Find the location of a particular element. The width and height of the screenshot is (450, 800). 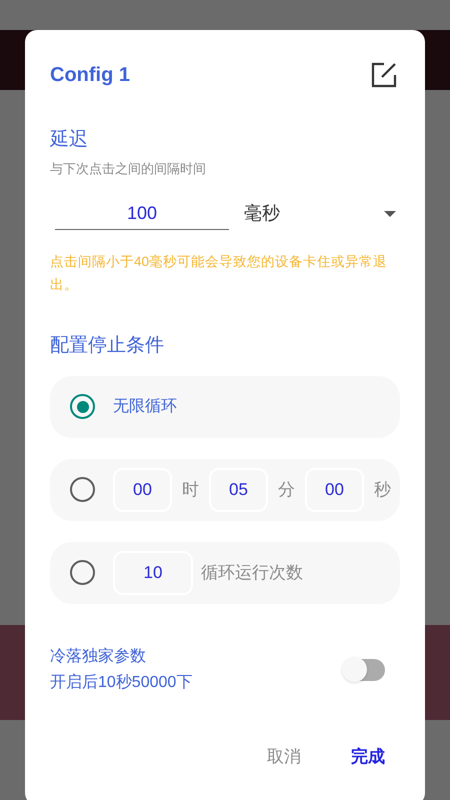

feature-label: 开启后10秒50000下 is located at coordinates (121, 682).